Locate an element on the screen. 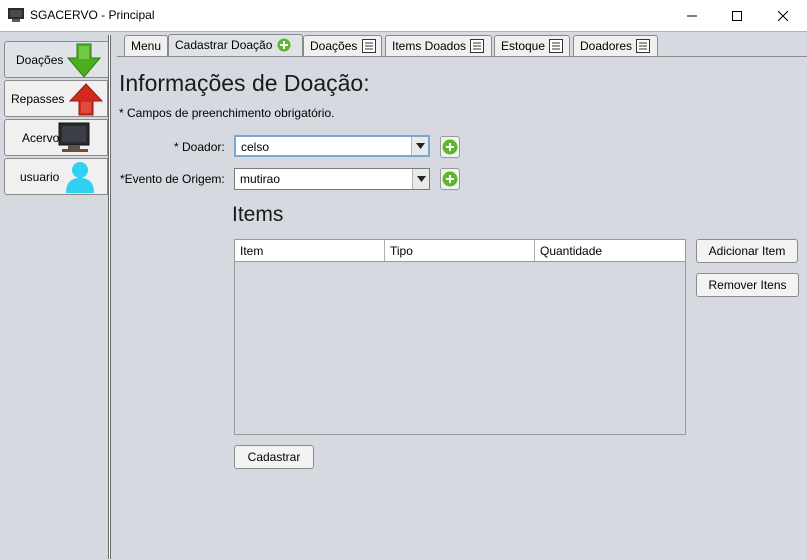 This screenshot has width=807, height=560. cadastrar-button: Cadastrar is located at coordinates (274, 457).